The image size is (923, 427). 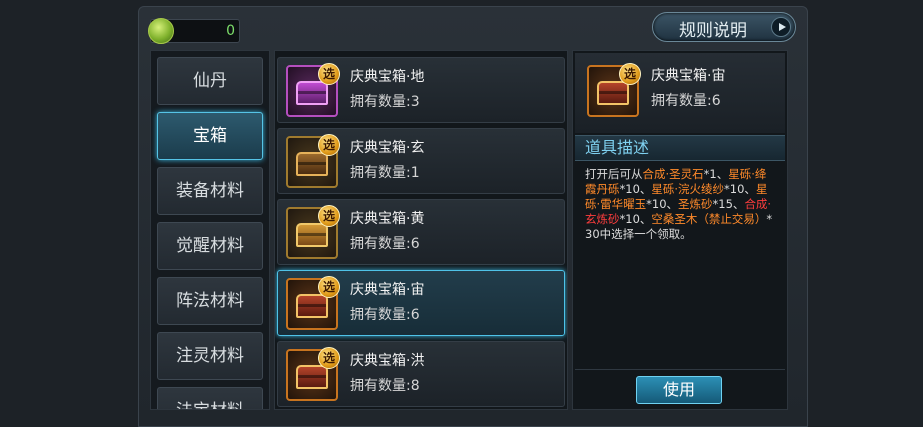 I want to click on use-button: 使用, so click(x=679, y=390).